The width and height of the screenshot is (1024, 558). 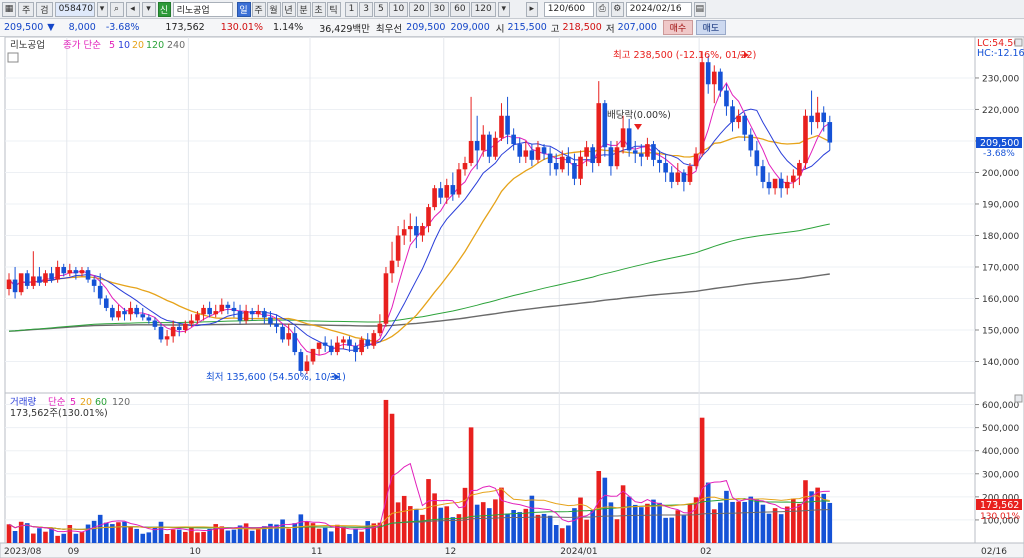 What do you see at coordinates (699, 9) in the screenshot?
I see `calendar-icon: ▤` at bounding box center [699, 9].